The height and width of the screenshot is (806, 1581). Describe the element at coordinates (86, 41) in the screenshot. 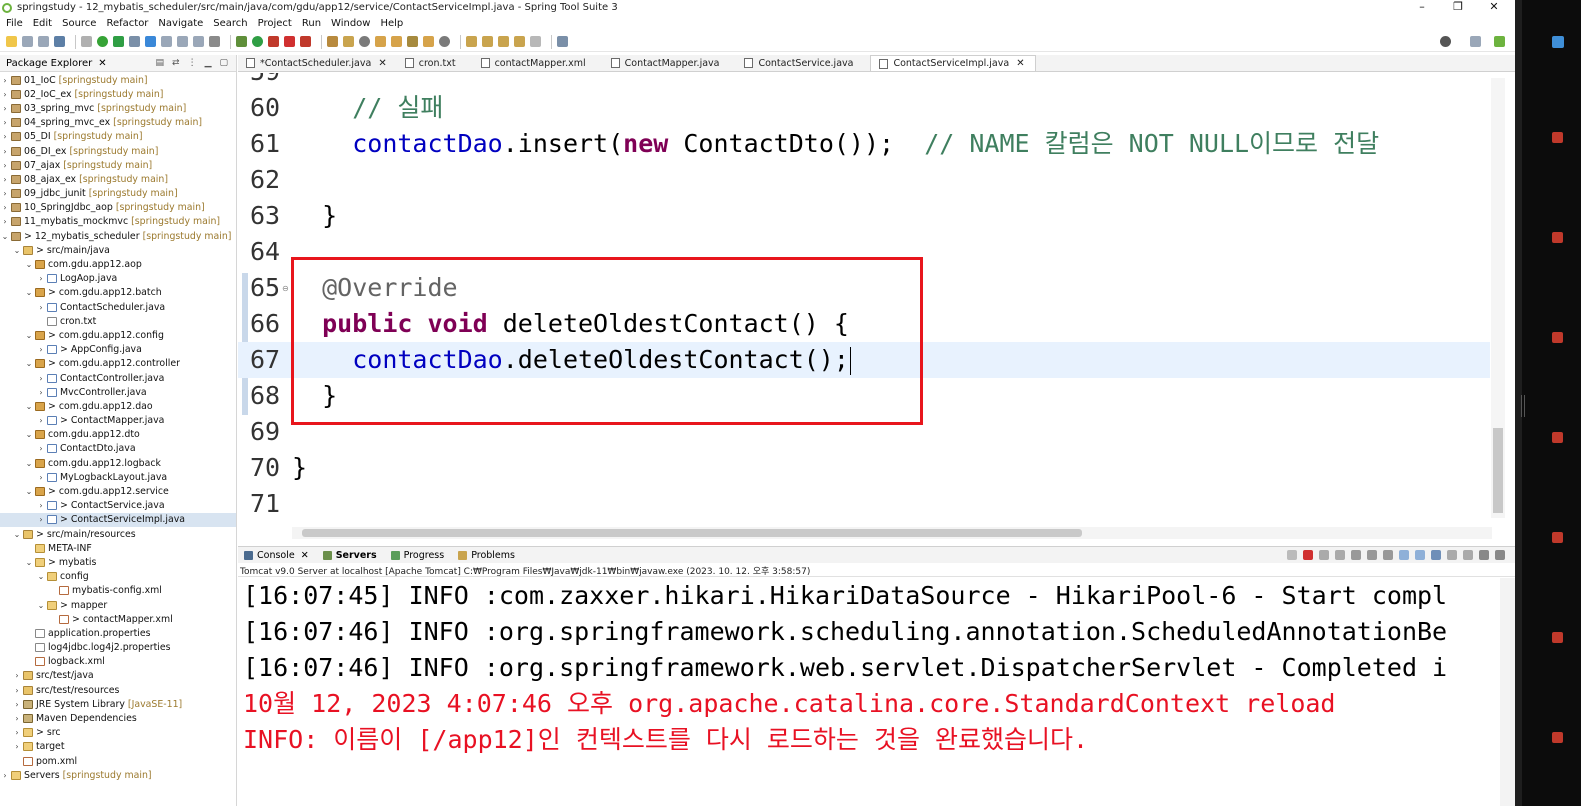

I see `skip-breakpoints-icon` at that location.